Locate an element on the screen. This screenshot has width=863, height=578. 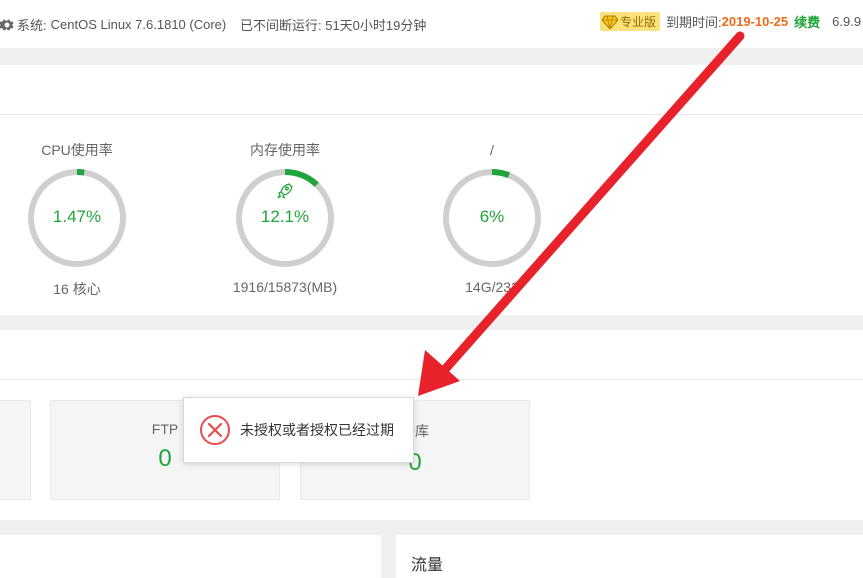
diamond-icon is located at coordinates (610, 22).